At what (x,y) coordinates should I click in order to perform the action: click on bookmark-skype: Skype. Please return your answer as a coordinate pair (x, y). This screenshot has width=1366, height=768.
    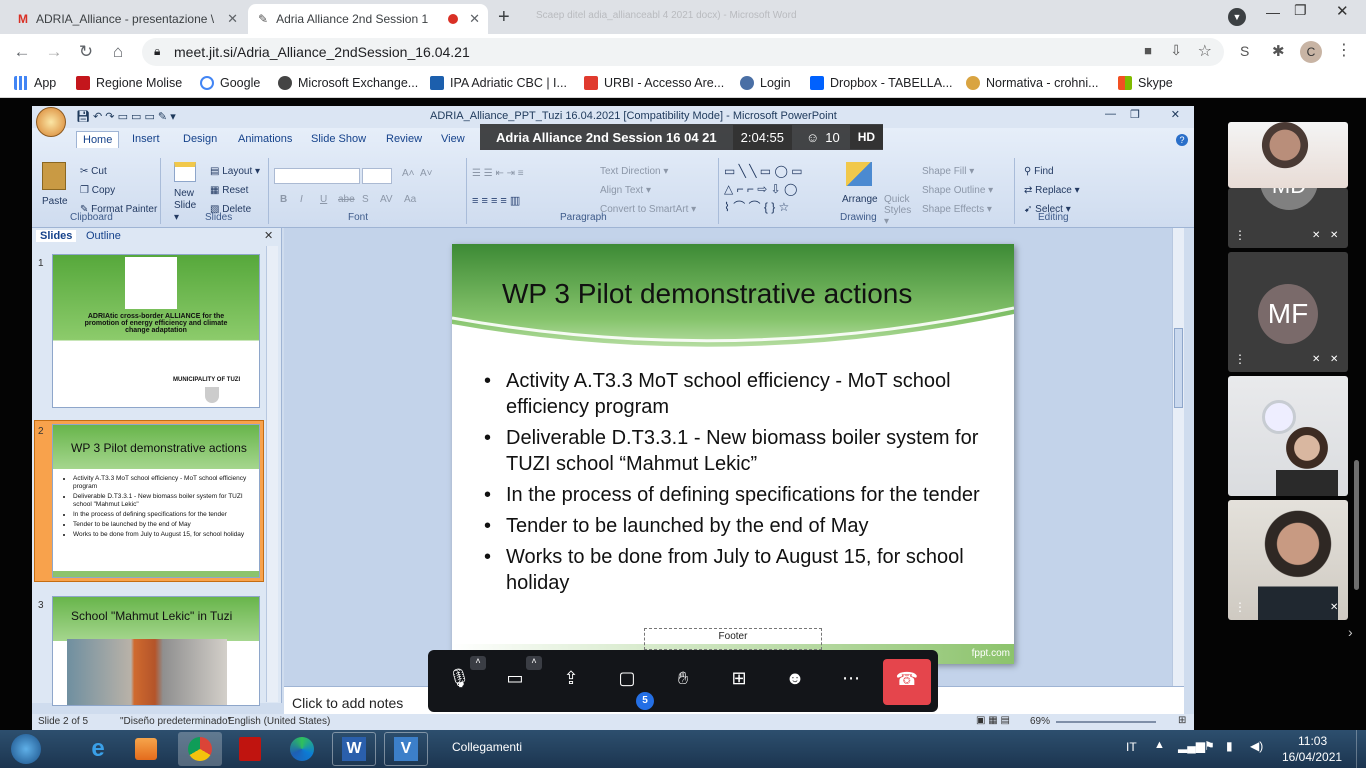
    Looking at the image, I should click on (1145, 83).